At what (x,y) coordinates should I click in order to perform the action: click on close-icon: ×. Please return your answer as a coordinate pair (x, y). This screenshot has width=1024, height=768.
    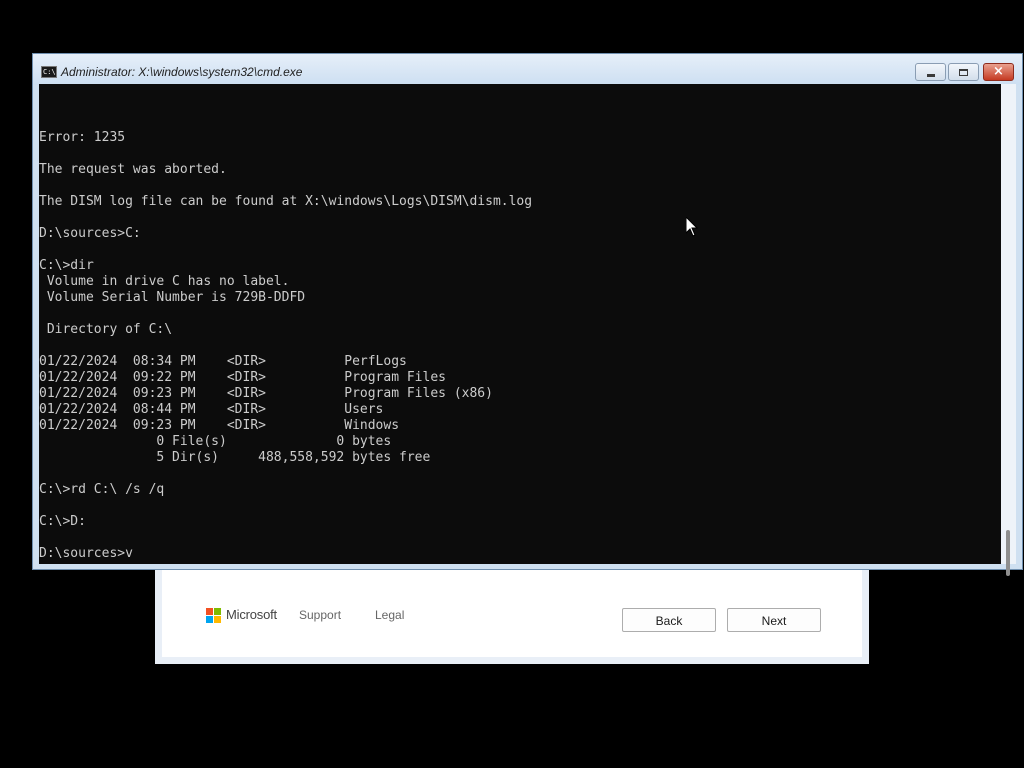
    Looking at the image, I should click on (998, 71).